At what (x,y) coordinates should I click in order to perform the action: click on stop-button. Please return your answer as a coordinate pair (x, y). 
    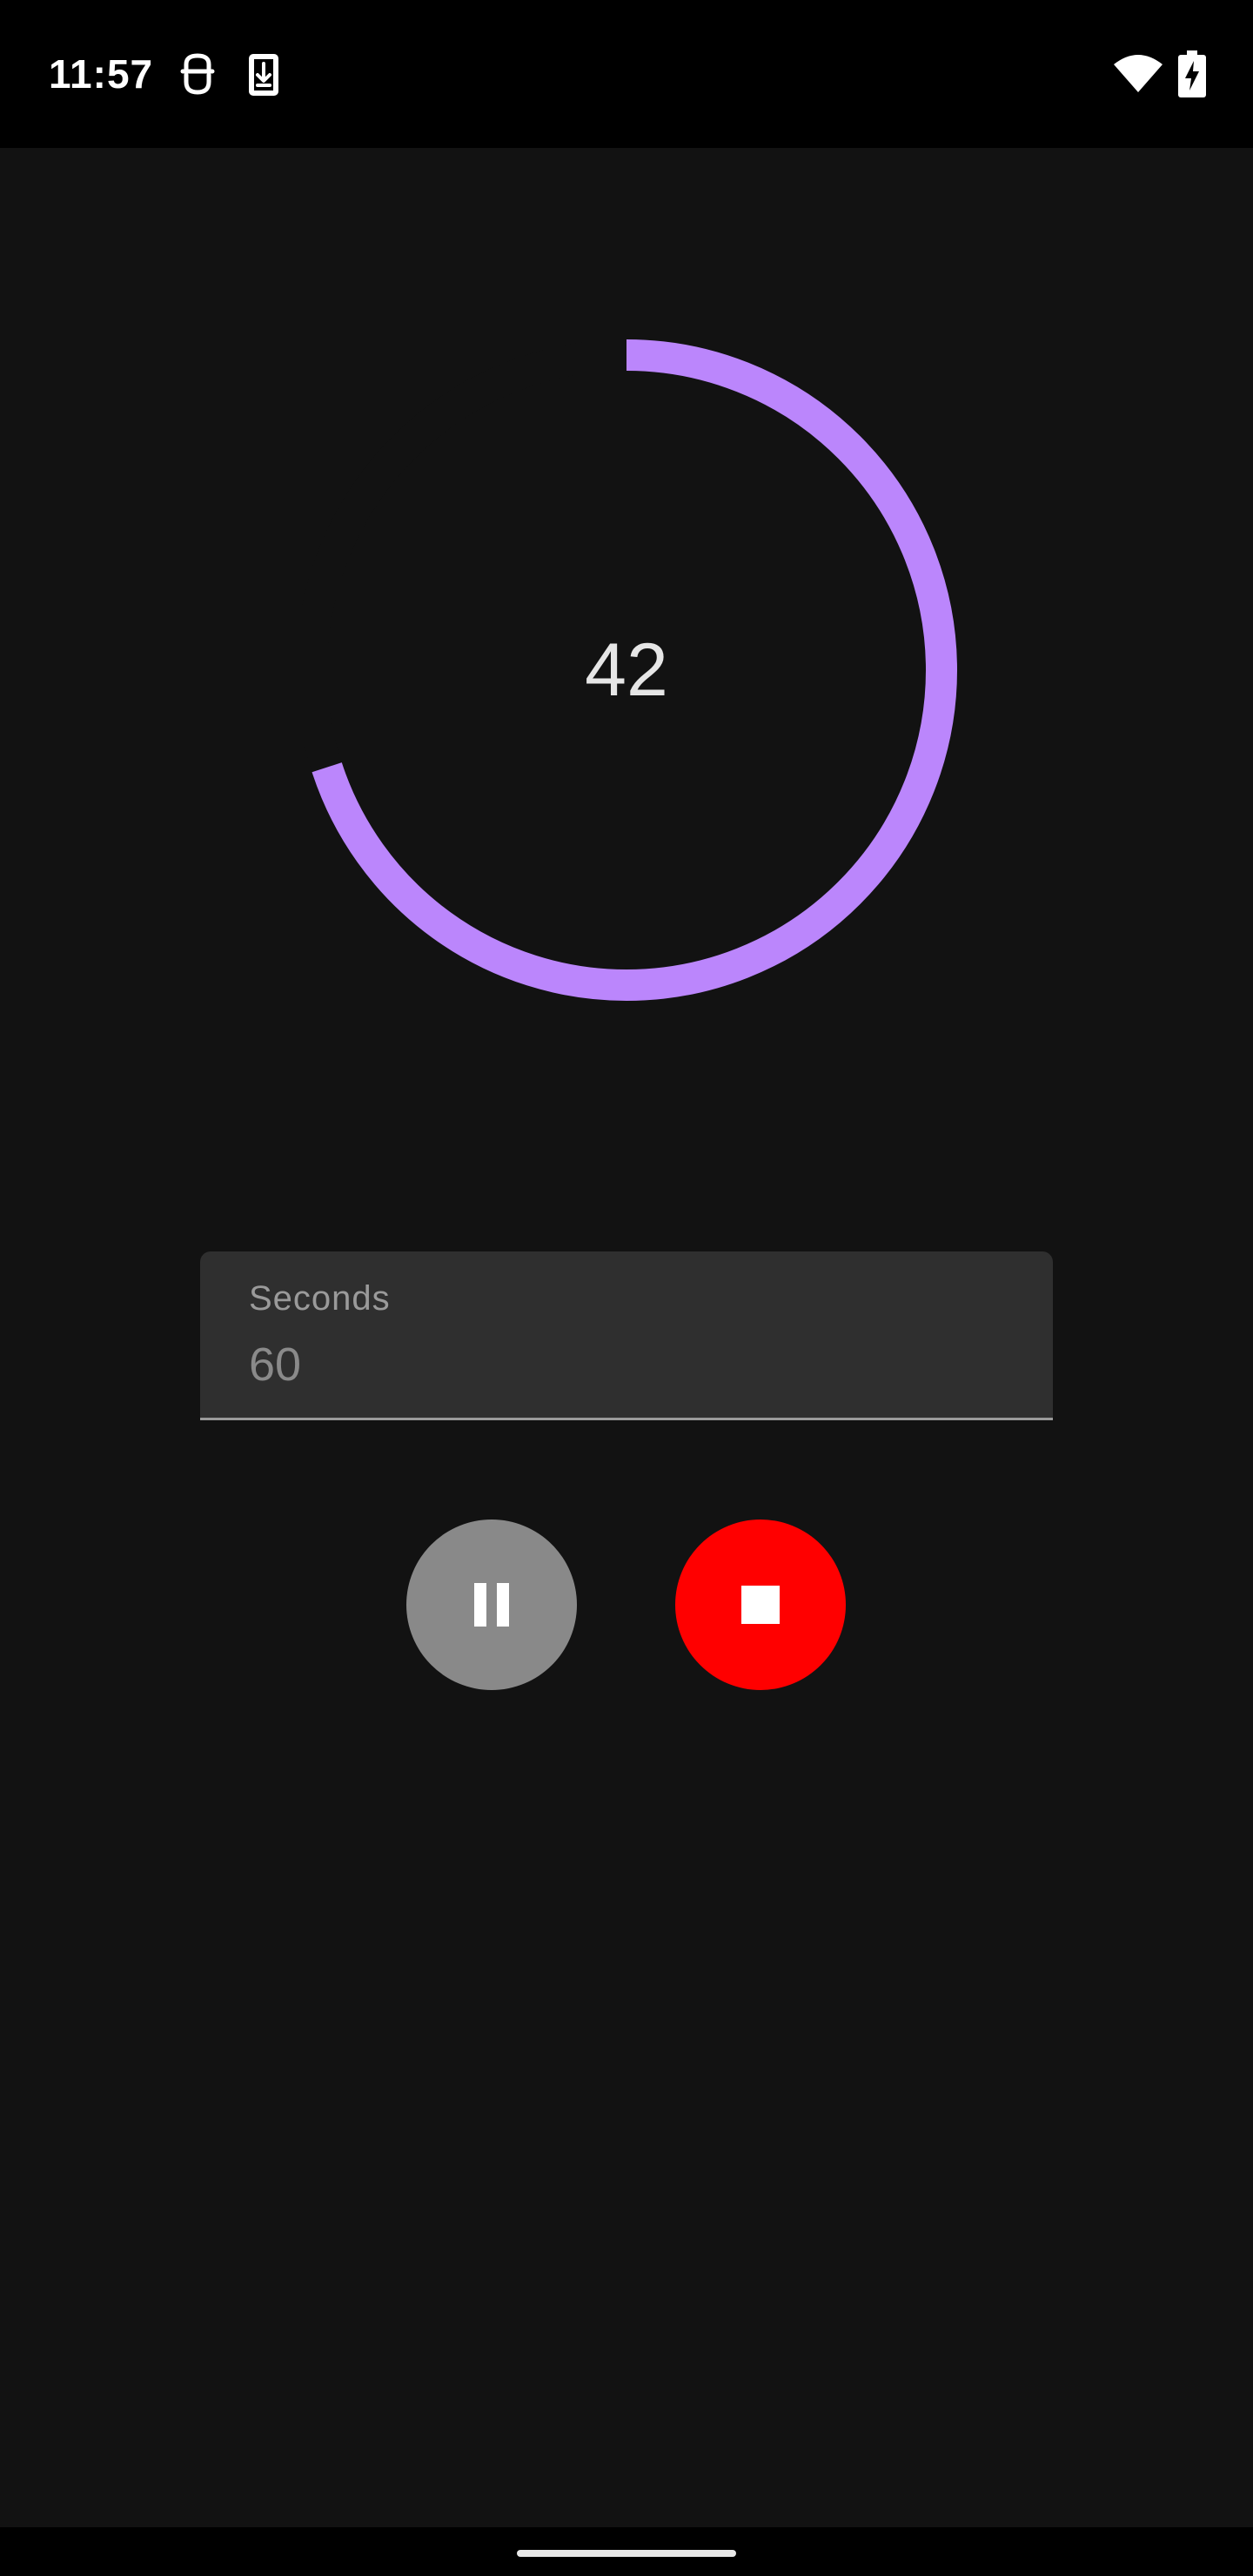
    Looking at the image, I should click on (760, 1605).